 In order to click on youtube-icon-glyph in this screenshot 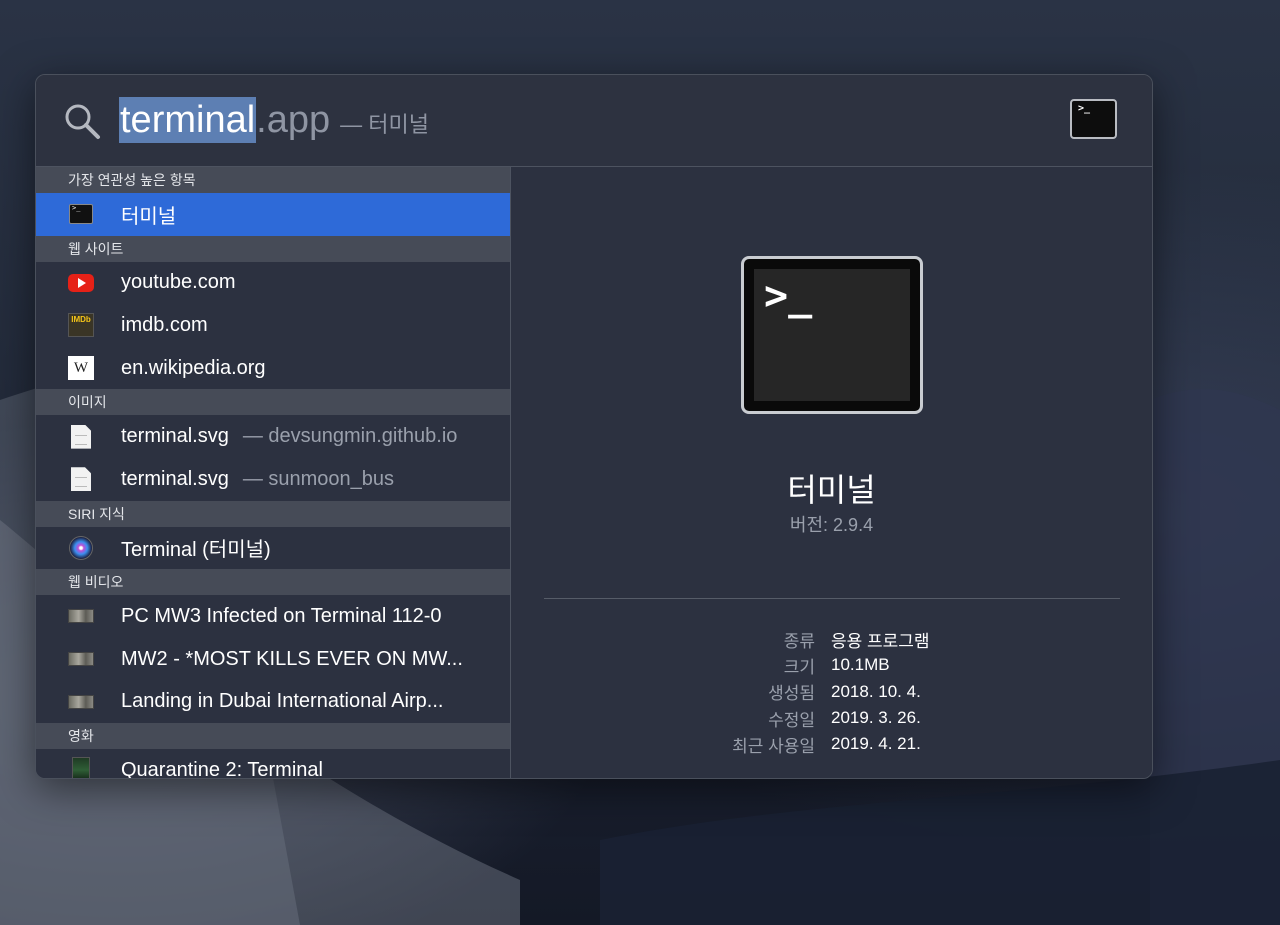, I will do `click(81, 282)`.